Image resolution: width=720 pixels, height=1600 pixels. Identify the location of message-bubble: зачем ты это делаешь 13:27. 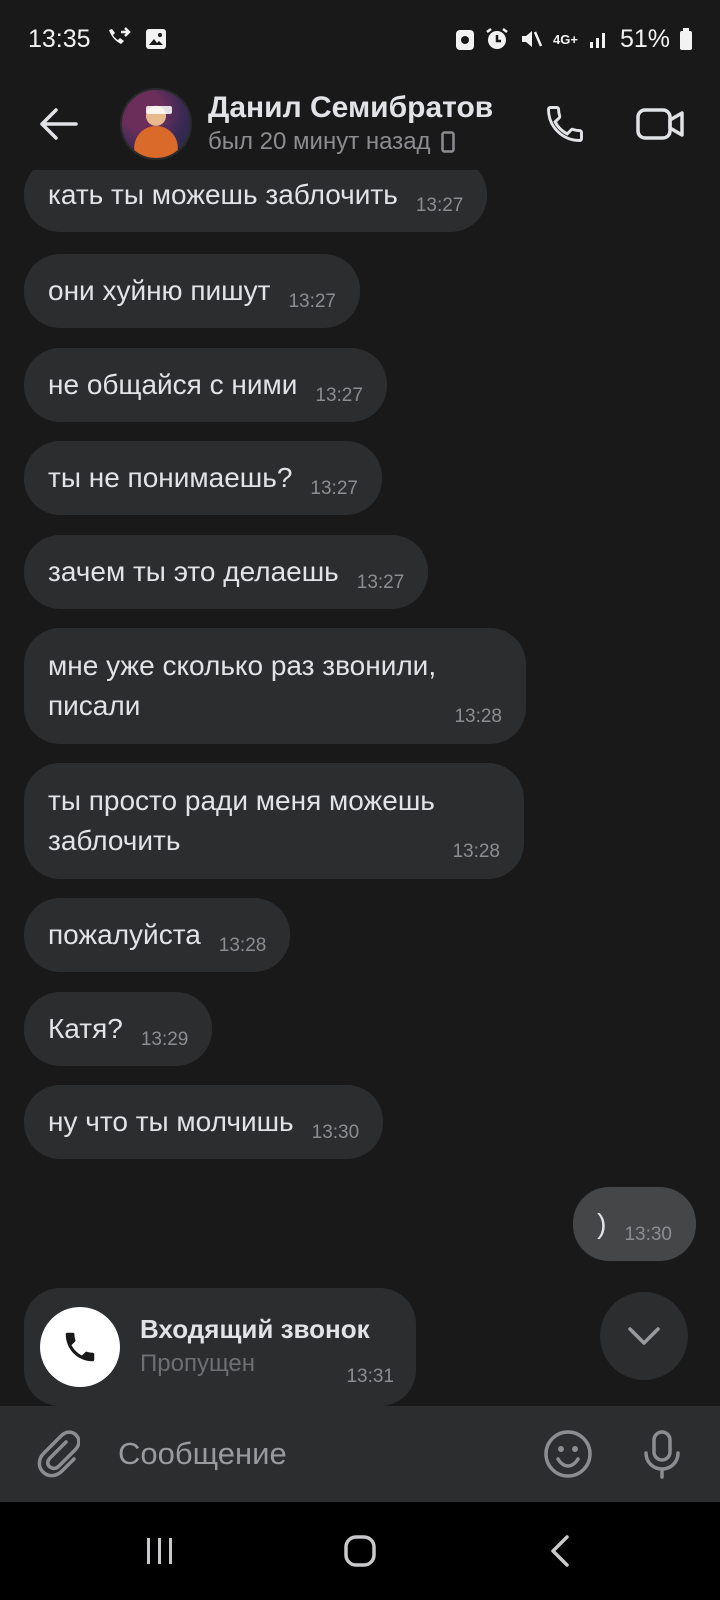
(226, 572).